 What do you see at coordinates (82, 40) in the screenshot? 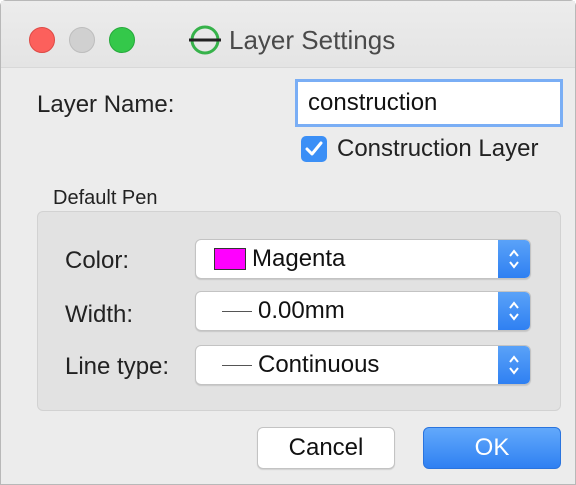
I see `minimize-window-button` at bounding box center [82, 40].